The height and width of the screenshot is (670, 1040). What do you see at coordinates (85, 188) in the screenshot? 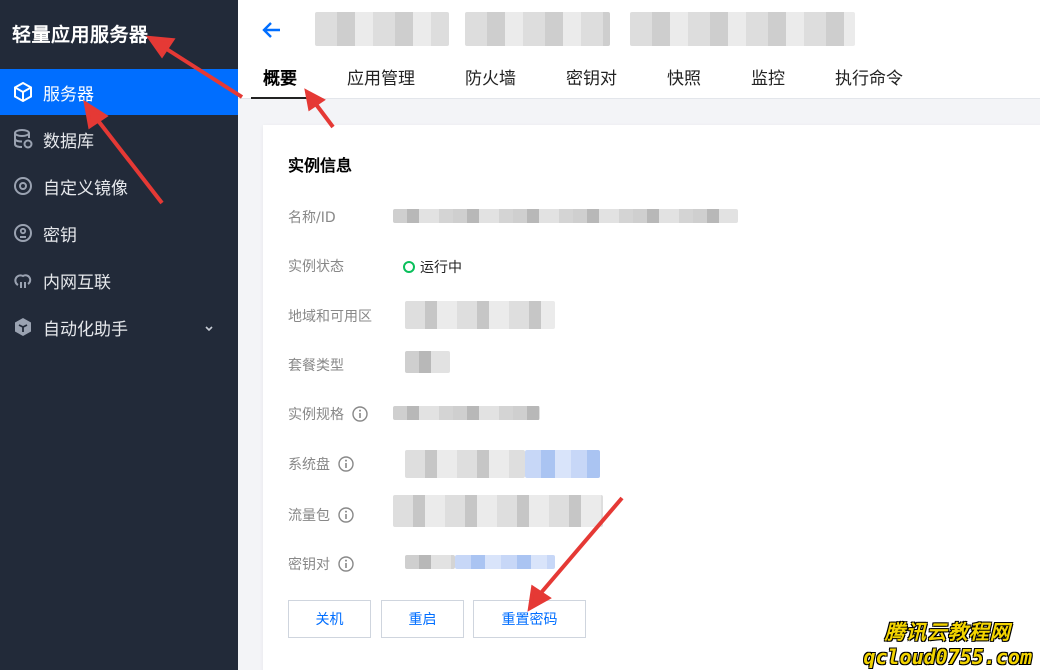
I see `sidebar-item-label: 自定义镜像` at bounding box center [85, 188].